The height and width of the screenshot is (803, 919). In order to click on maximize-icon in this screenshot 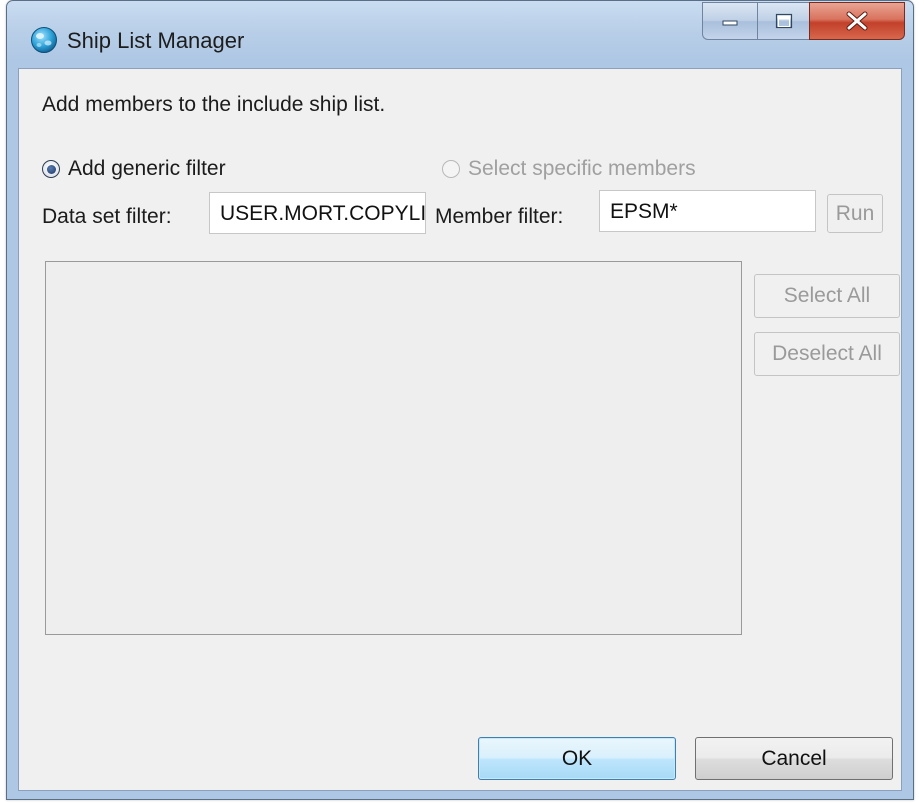, I will do `click(783, 21)`.